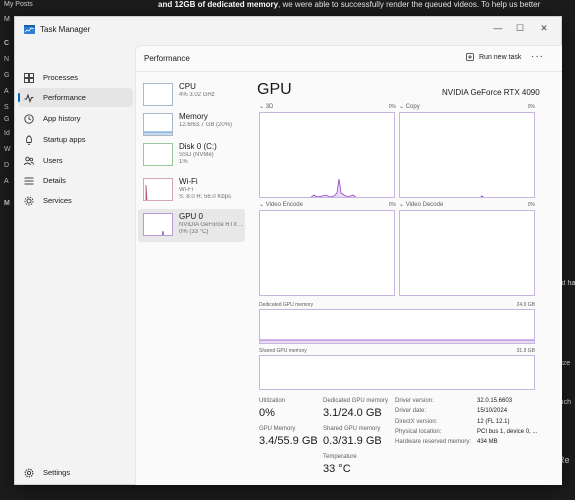 This screenshot has height=500, width=575. Describe the element at coordinates (18, 4) in the screenshot. I see `forum-sidebar-my-posts: My Posts` at that location.